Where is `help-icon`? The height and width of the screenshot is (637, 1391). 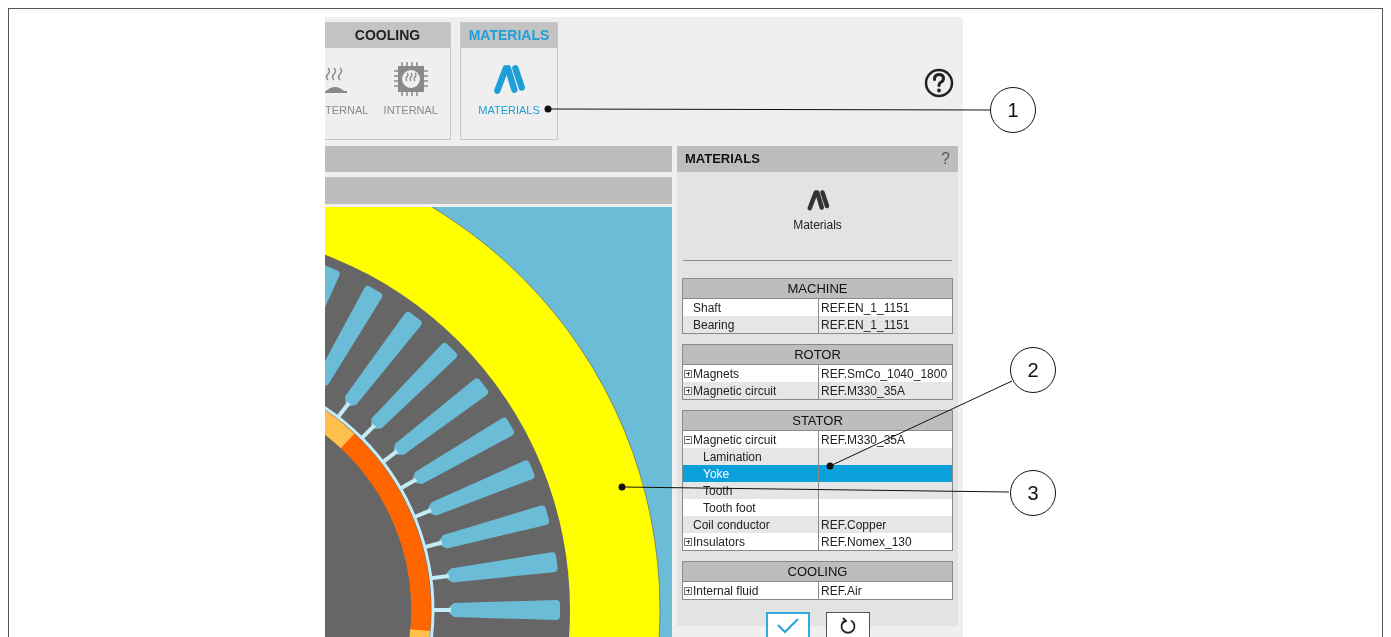 help-icon is located at coordinates (939, 83).